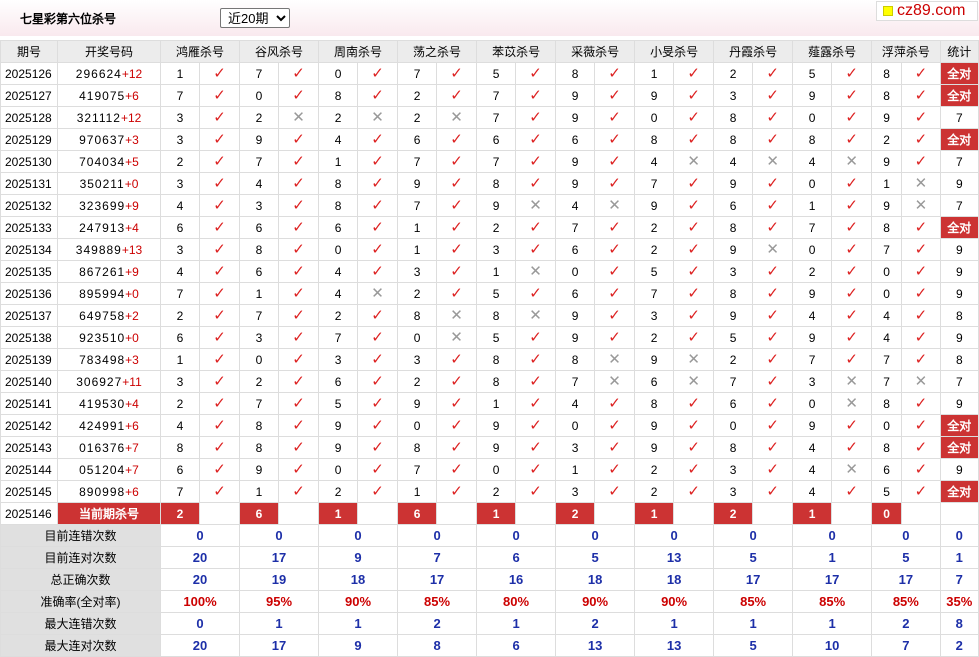 This screenshot has width=979, height=657. Describe the element at coordinates (927, 11) in the screenshot. I see `brand-logo: cz89.com` at that location.